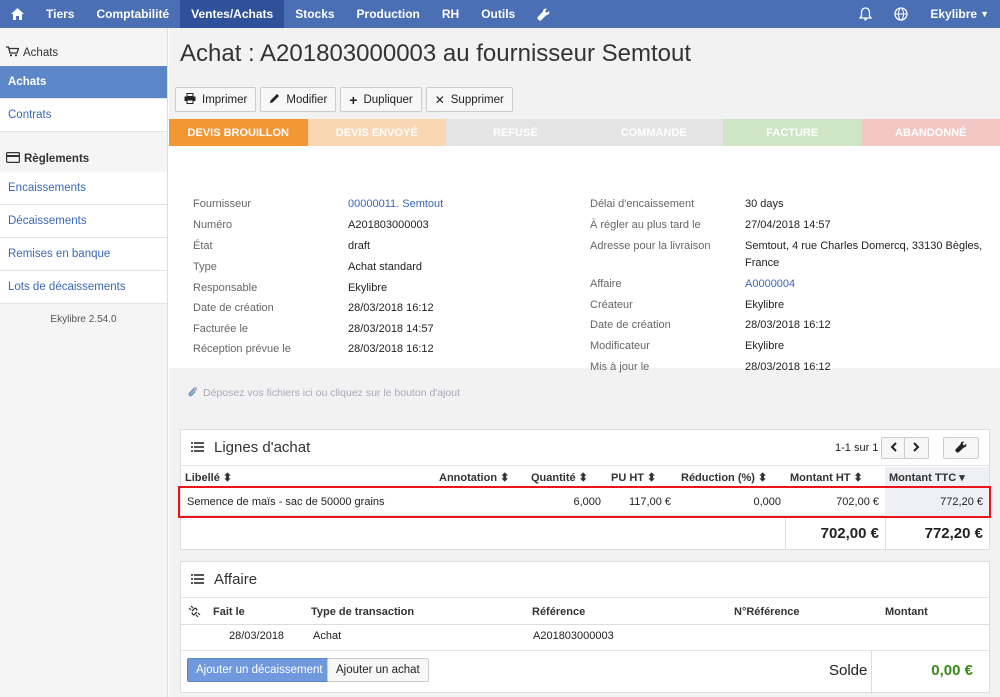 This screenshot has width=1000, height=697. Describe the element at coordinates (83, 221) in the screenshot. I see `sidebar-item-decaissements: Décaissements` at that location.